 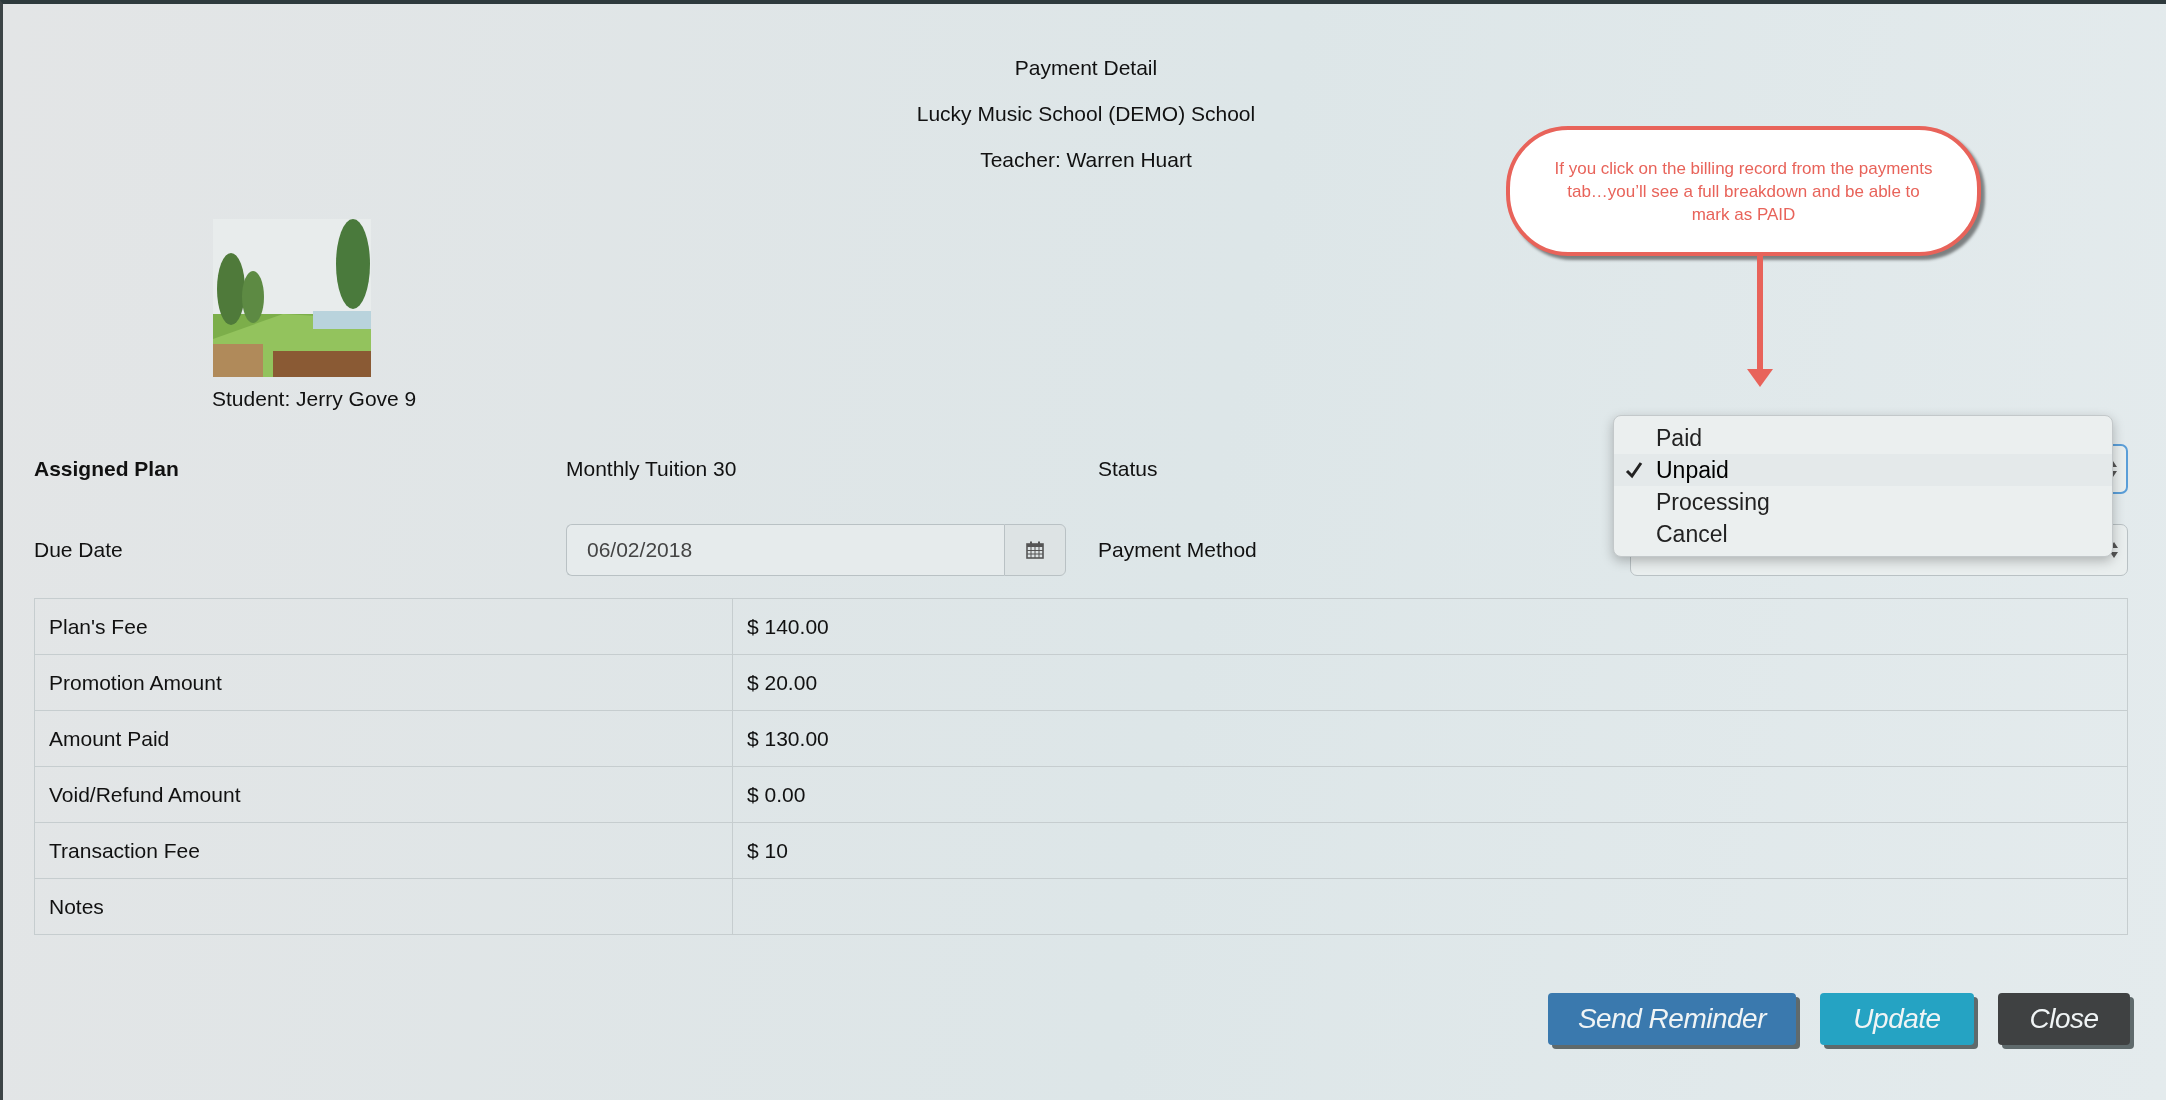 What do you see at coordinates (1430, 850) in the screenshot?
I see `amount-cell: $ 10` at bounding box center [1430, 850].